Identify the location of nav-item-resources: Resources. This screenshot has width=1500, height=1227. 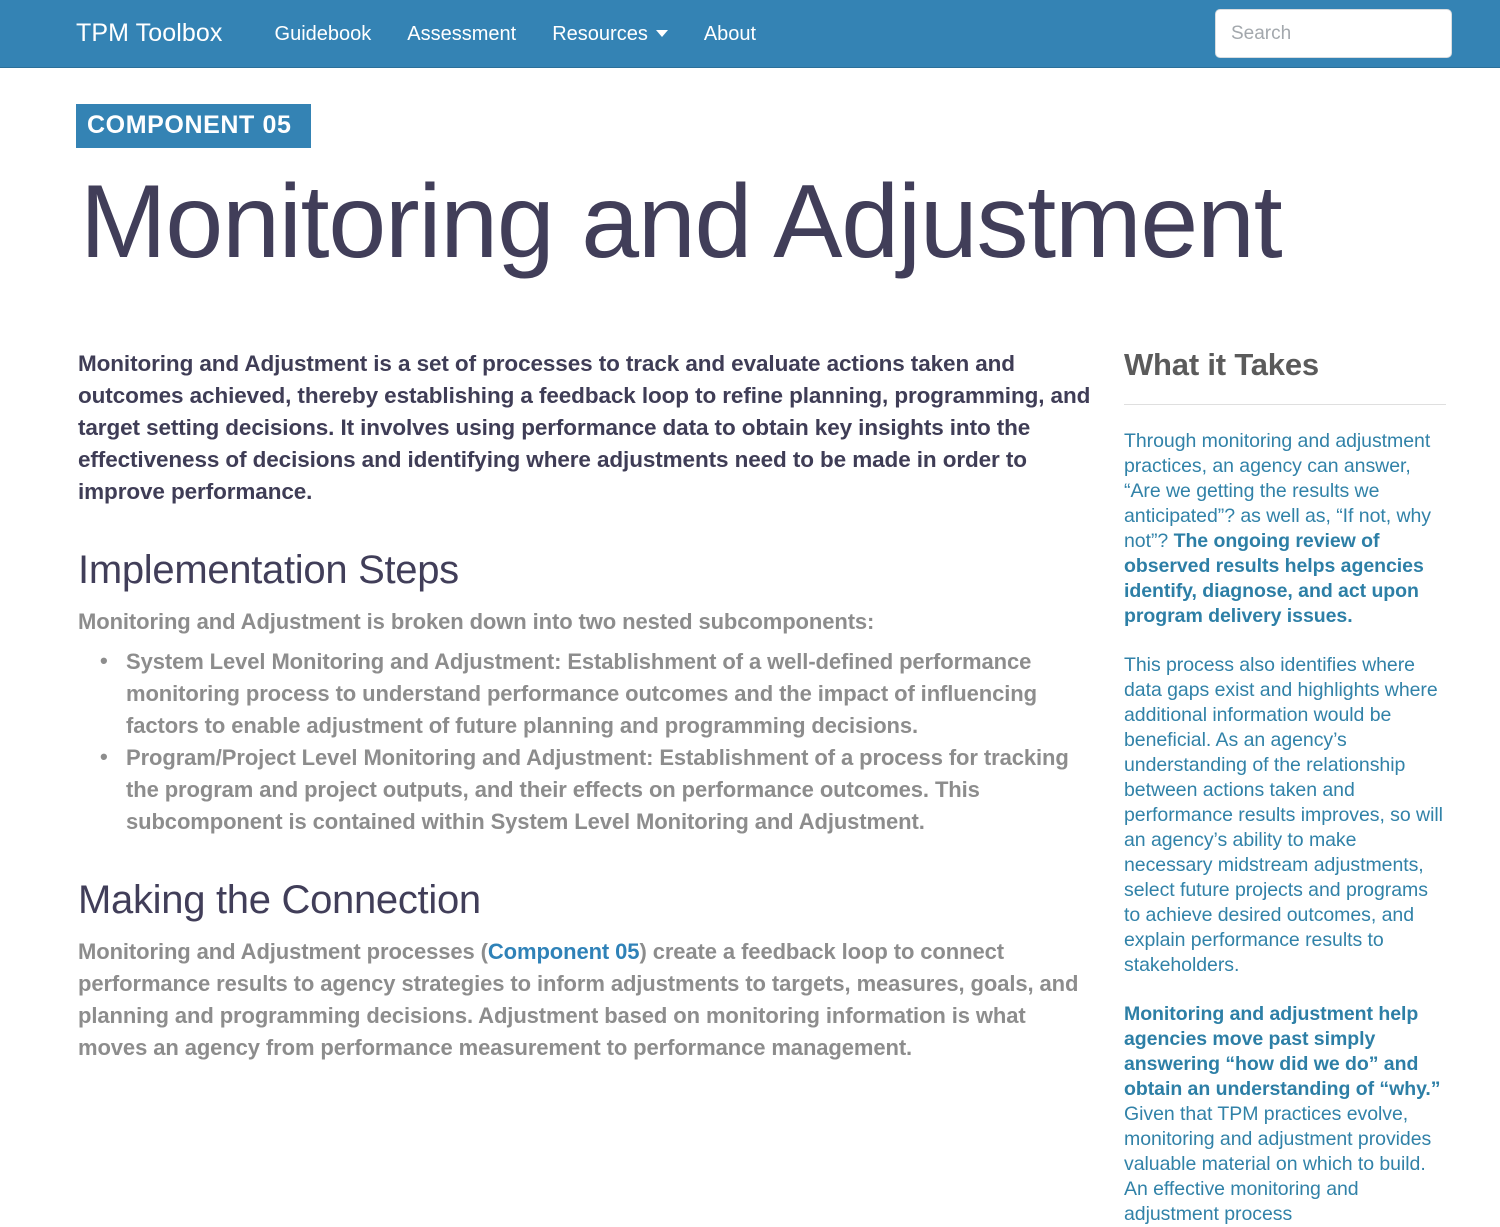
(610, 34).